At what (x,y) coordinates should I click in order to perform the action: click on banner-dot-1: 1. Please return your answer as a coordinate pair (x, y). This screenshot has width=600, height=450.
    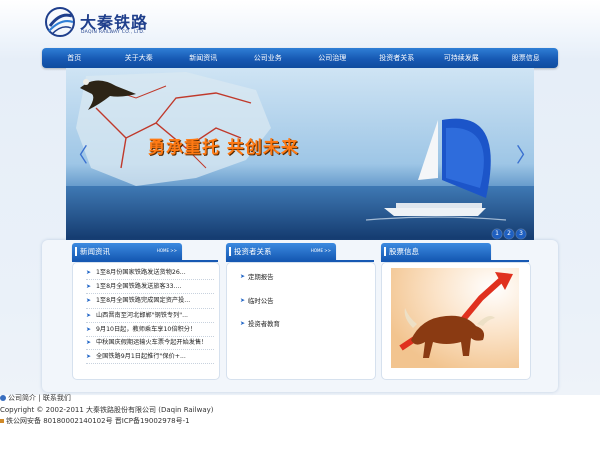
    Looking at the image, I should click on (497, 234).